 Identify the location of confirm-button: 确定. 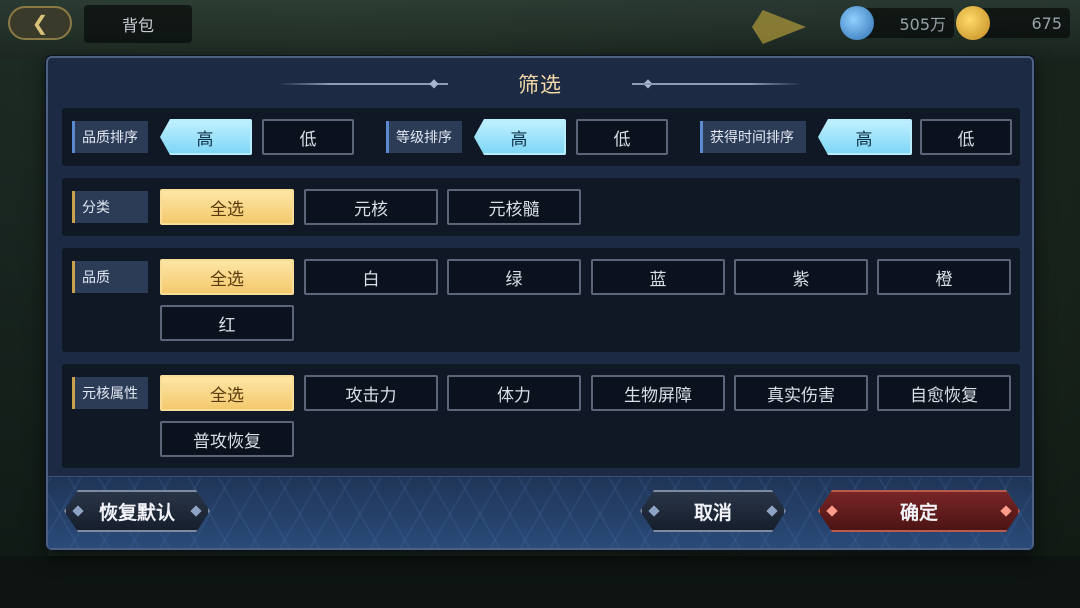
(919, 511).